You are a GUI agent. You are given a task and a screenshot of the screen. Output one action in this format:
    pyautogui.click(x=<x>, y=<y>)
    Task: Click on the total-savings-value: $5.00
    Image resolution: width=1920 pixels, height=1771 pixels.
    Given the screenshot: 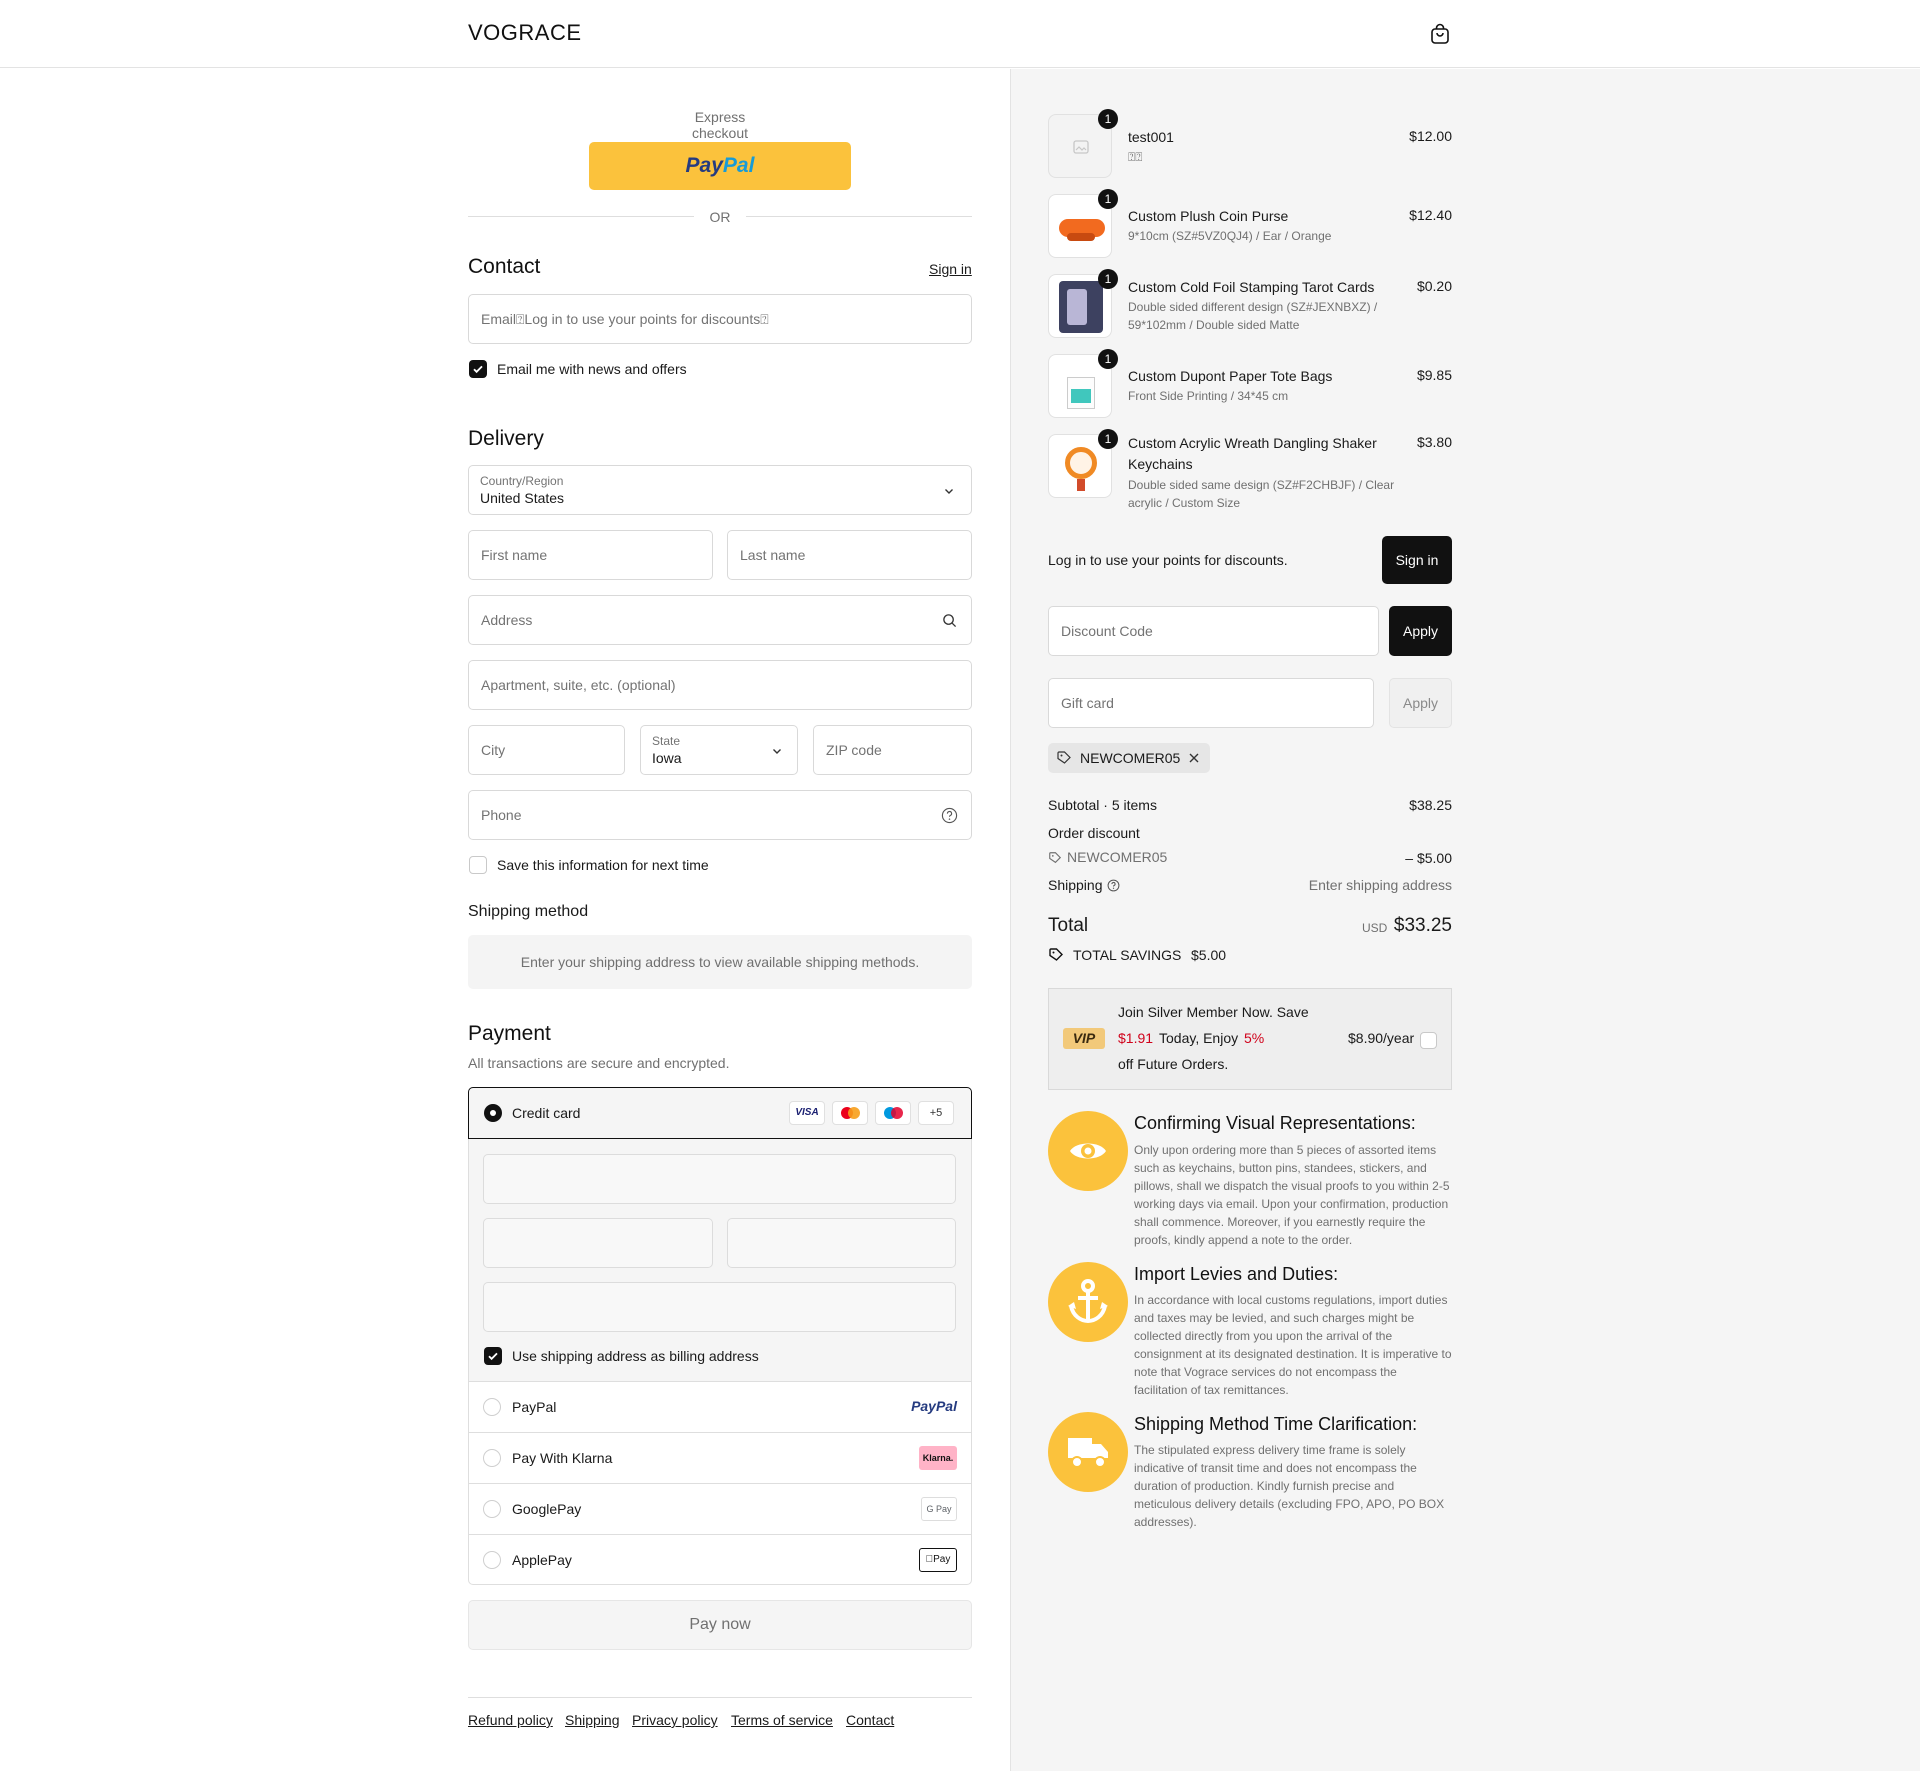 What is the action you would take?
    pyautogui.click(x=1209, y=955)
    